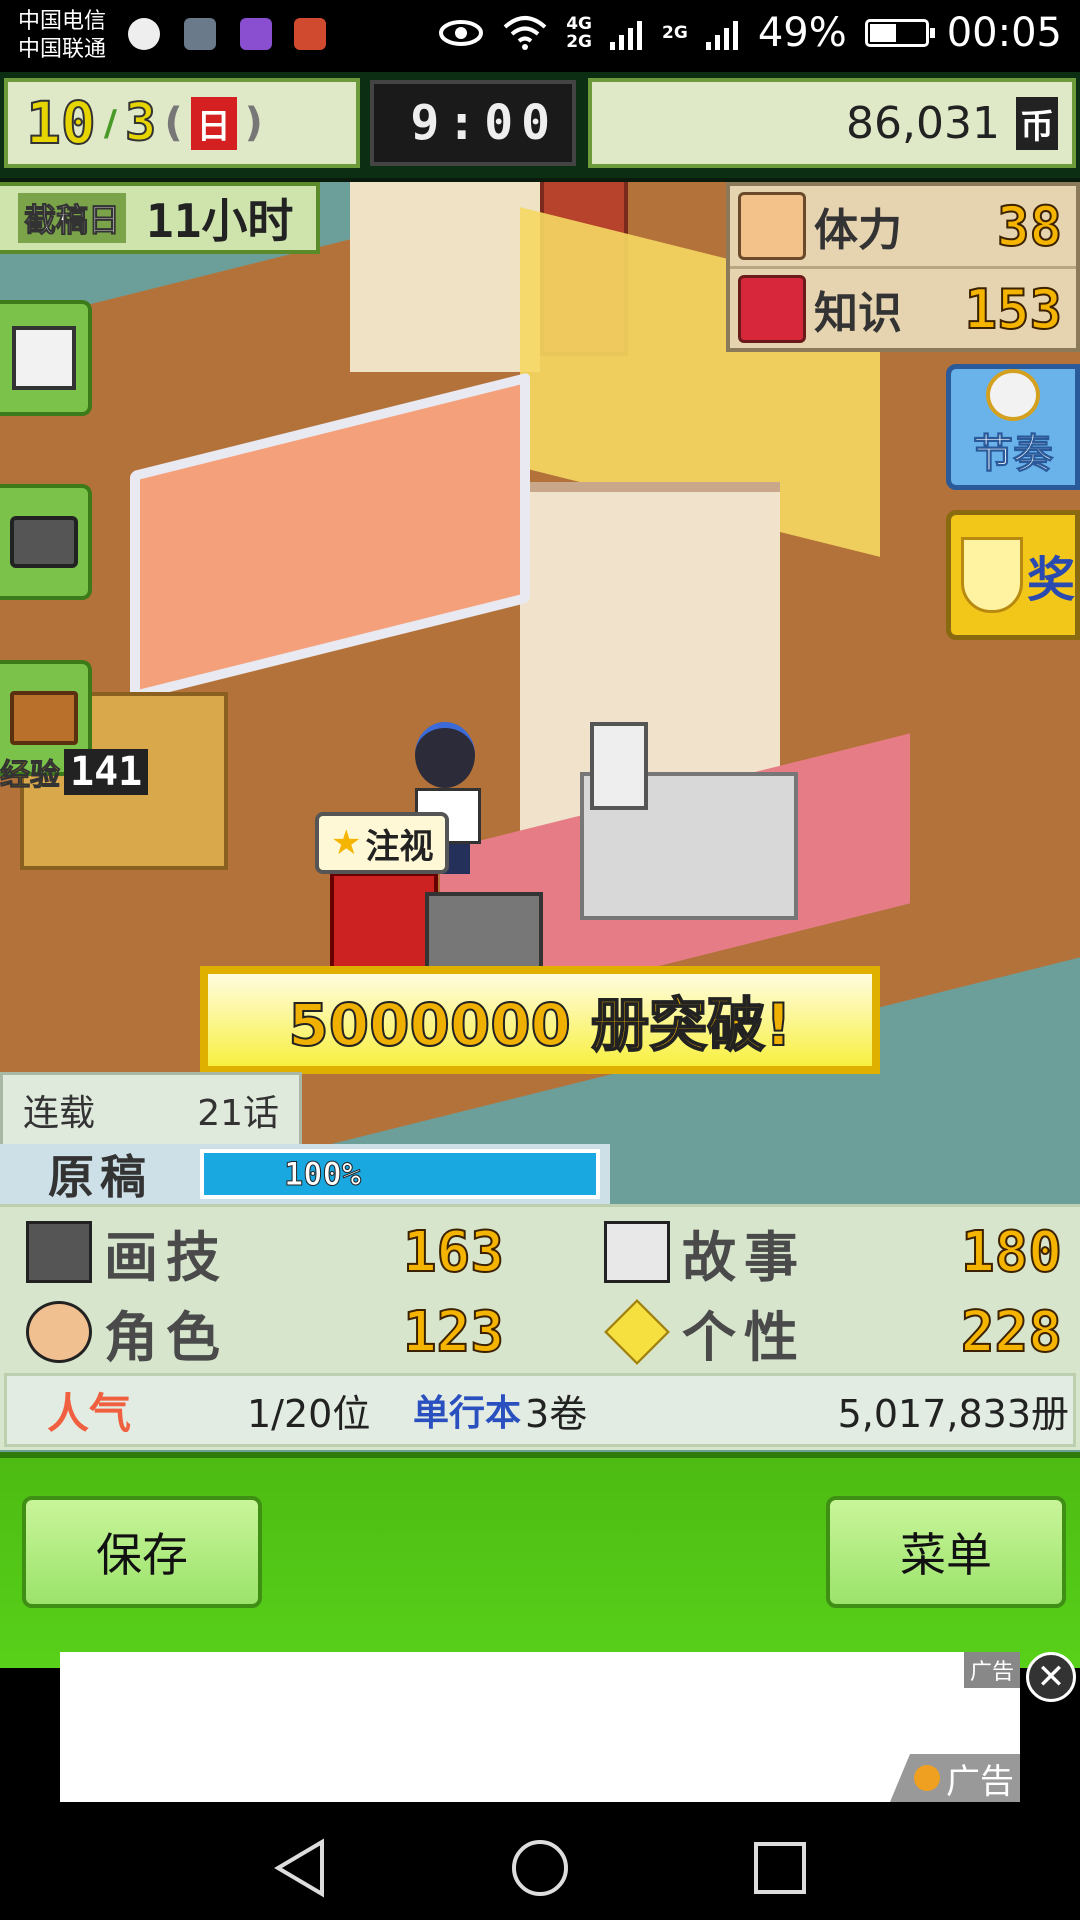 This screenshot has height=1920, width=1080. Describe the element at coordinates (744, 1257) in the screenshot. I see `story-label: 故事` at that location.